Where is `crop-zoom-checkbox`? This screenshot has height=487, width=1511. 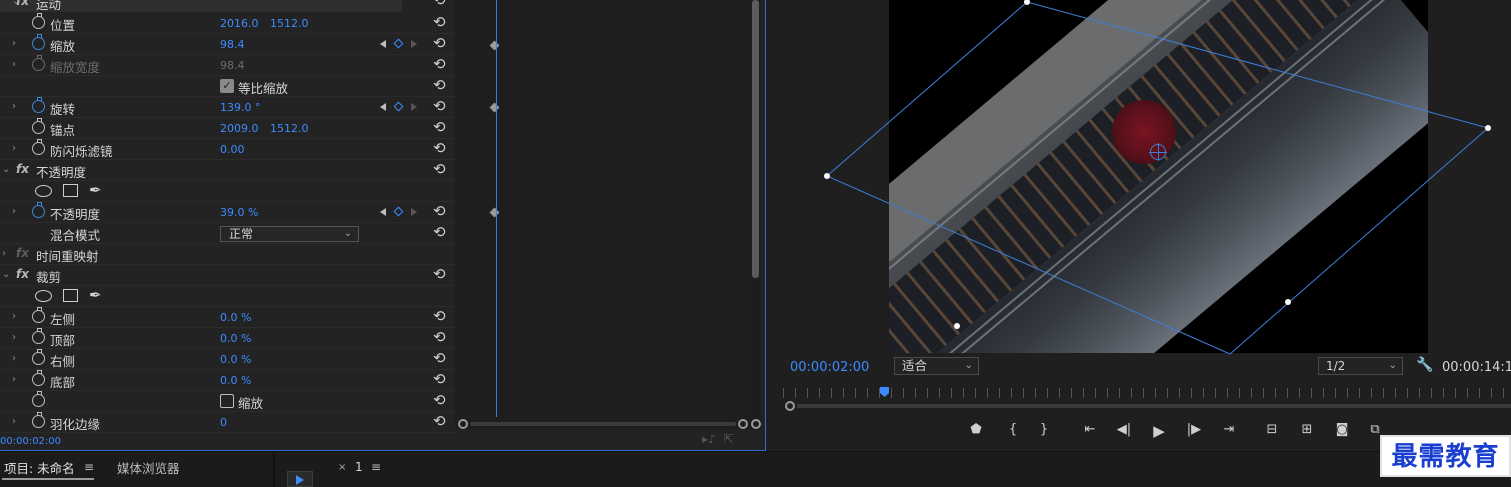 crop-zoom-checkbox is located at coordinates (227, 401).